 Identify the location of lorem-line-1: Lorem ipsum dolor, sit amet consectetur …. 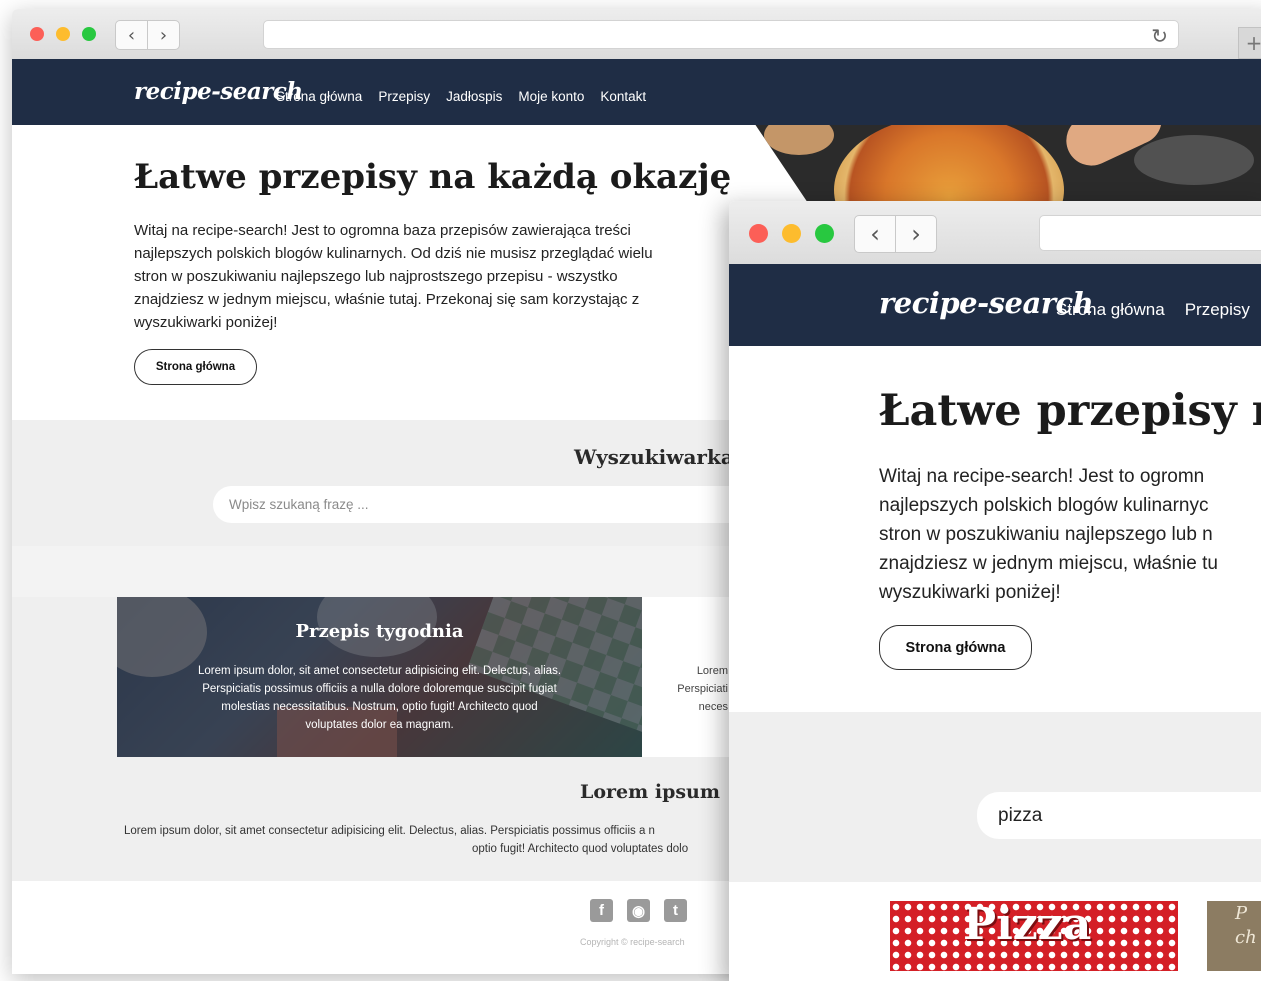
(389, 831).